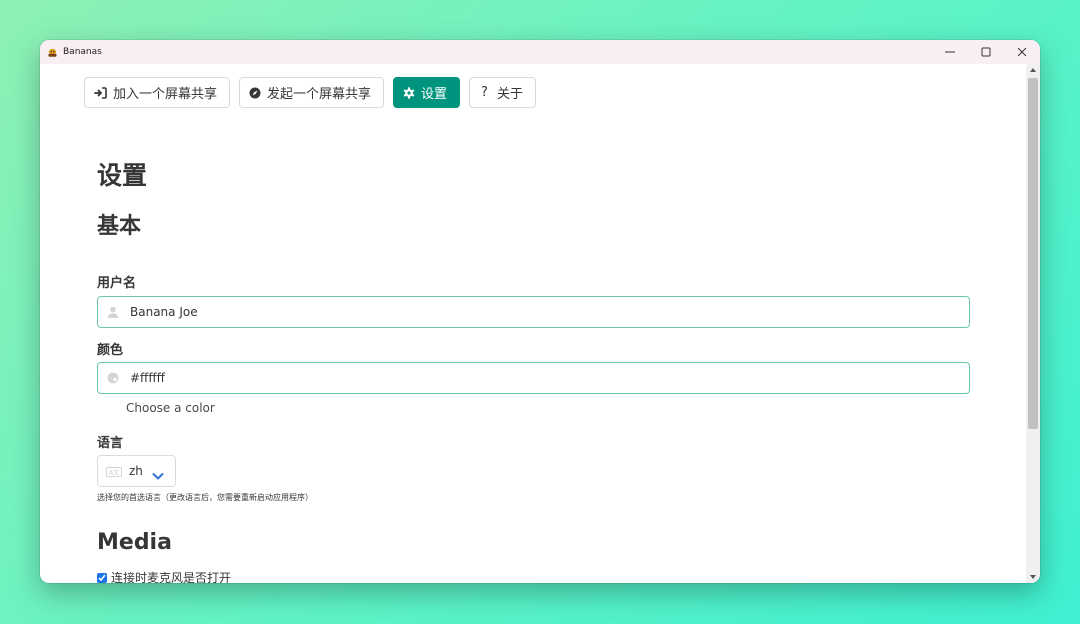  I want to click on settings-tab-button: 设置, so click(427, 92).